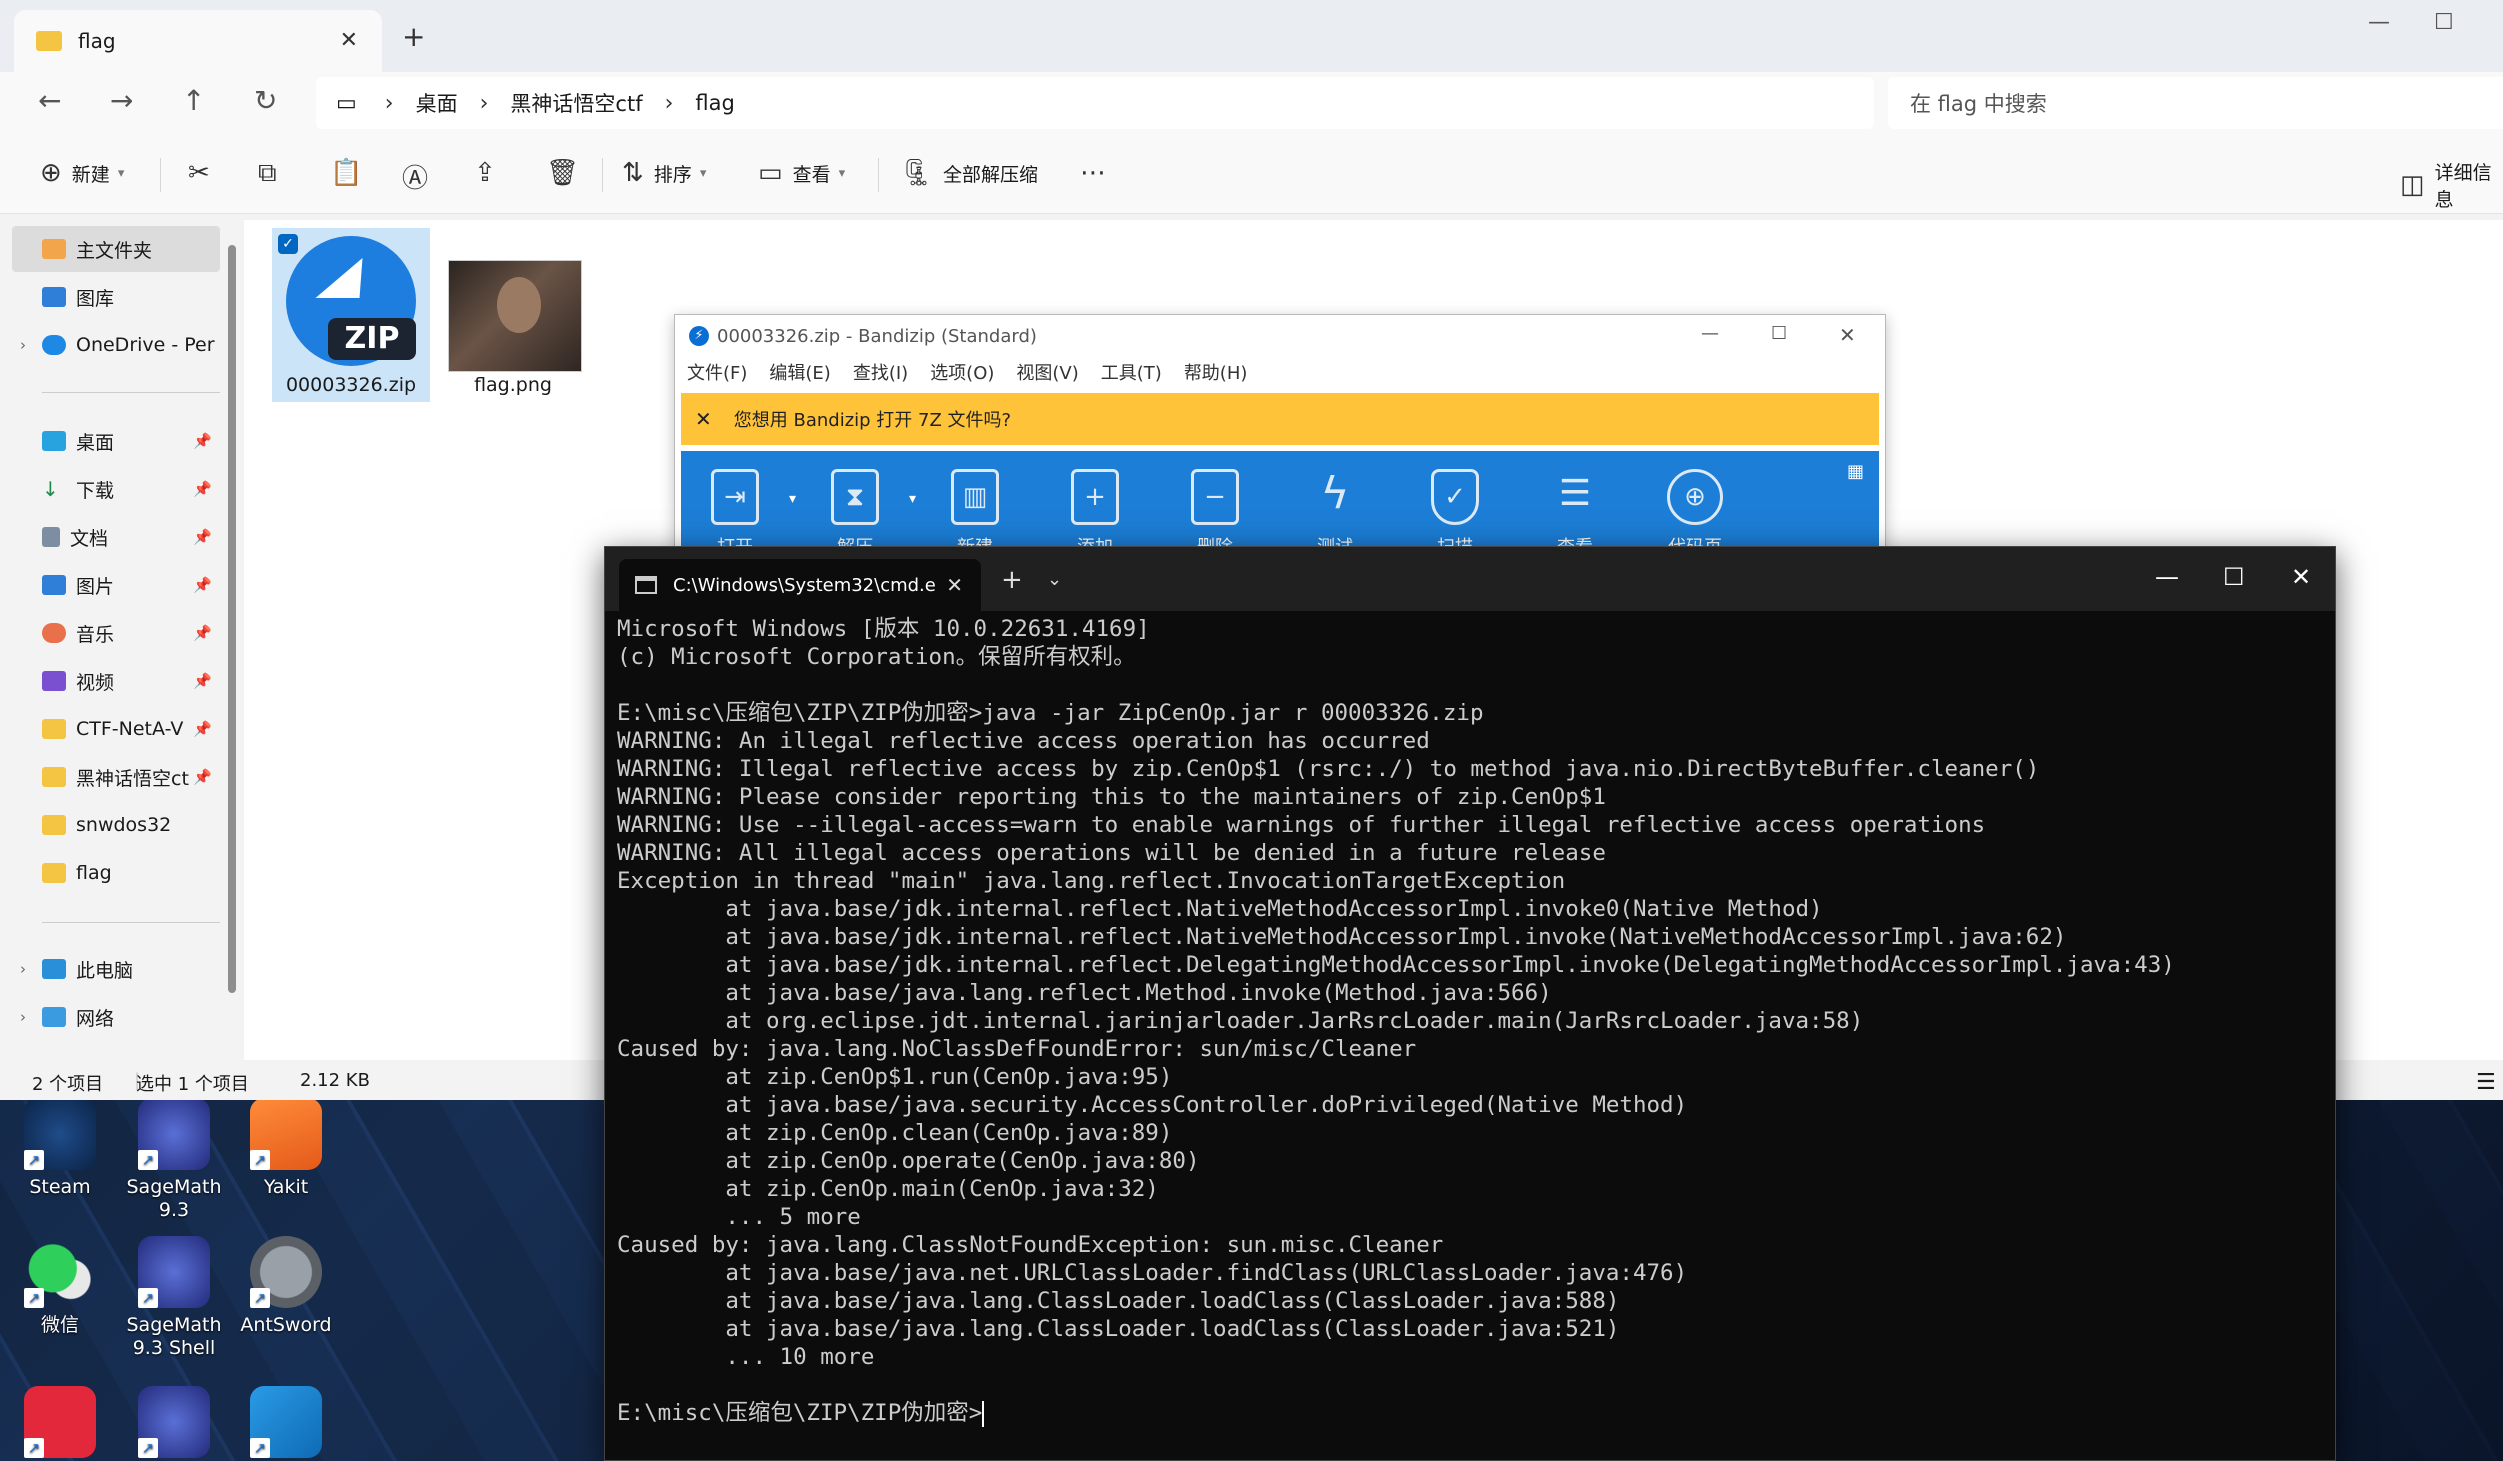 The height and width of the screenshot is (1461, 2503). Describe the element at coordinates (1095, 103) in the screenshot. I see `address-field: ▭ › 桌面 › 黑神话悟空ctf › flag` at that location.